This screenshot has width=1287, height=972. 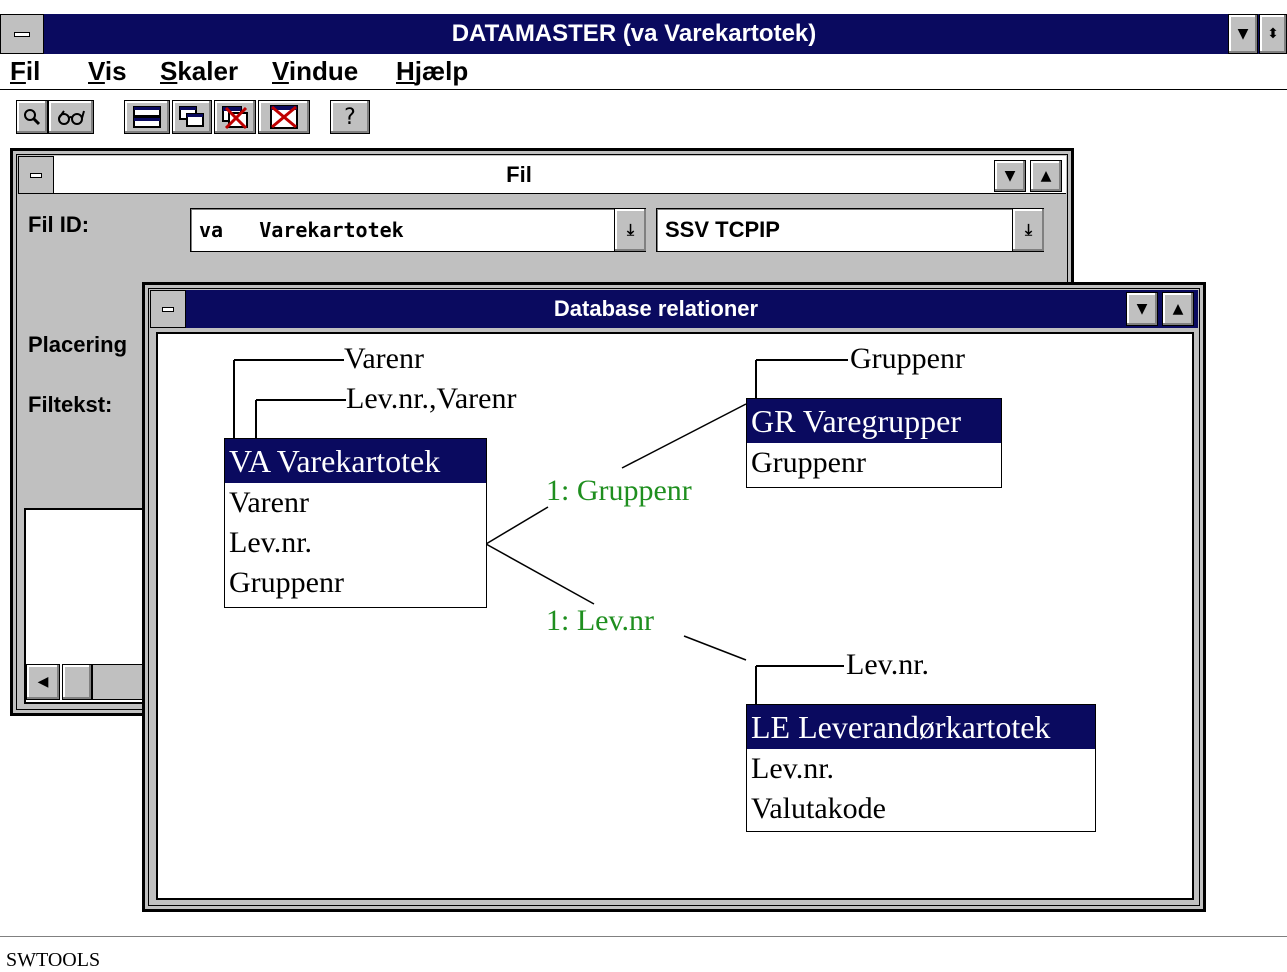 I want to click on table-gr-varegrupper: GR Varegrupper Gruppenr, so click(x=874, y=443).